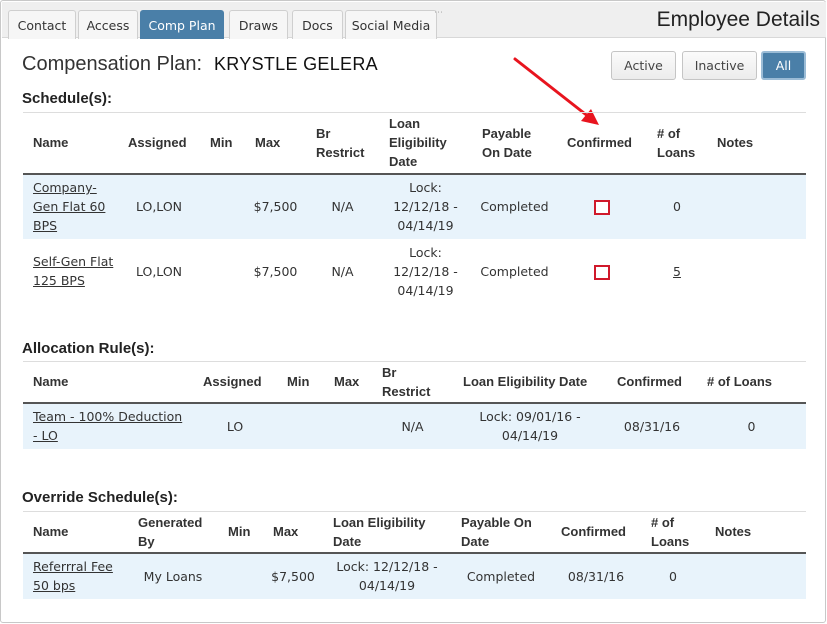 The height and width of the screenshot is (624, 827). Describe the element at coordinates (182, 24) in the screenshot. I see `tab-comp-plan: Comp Plan` at that location.